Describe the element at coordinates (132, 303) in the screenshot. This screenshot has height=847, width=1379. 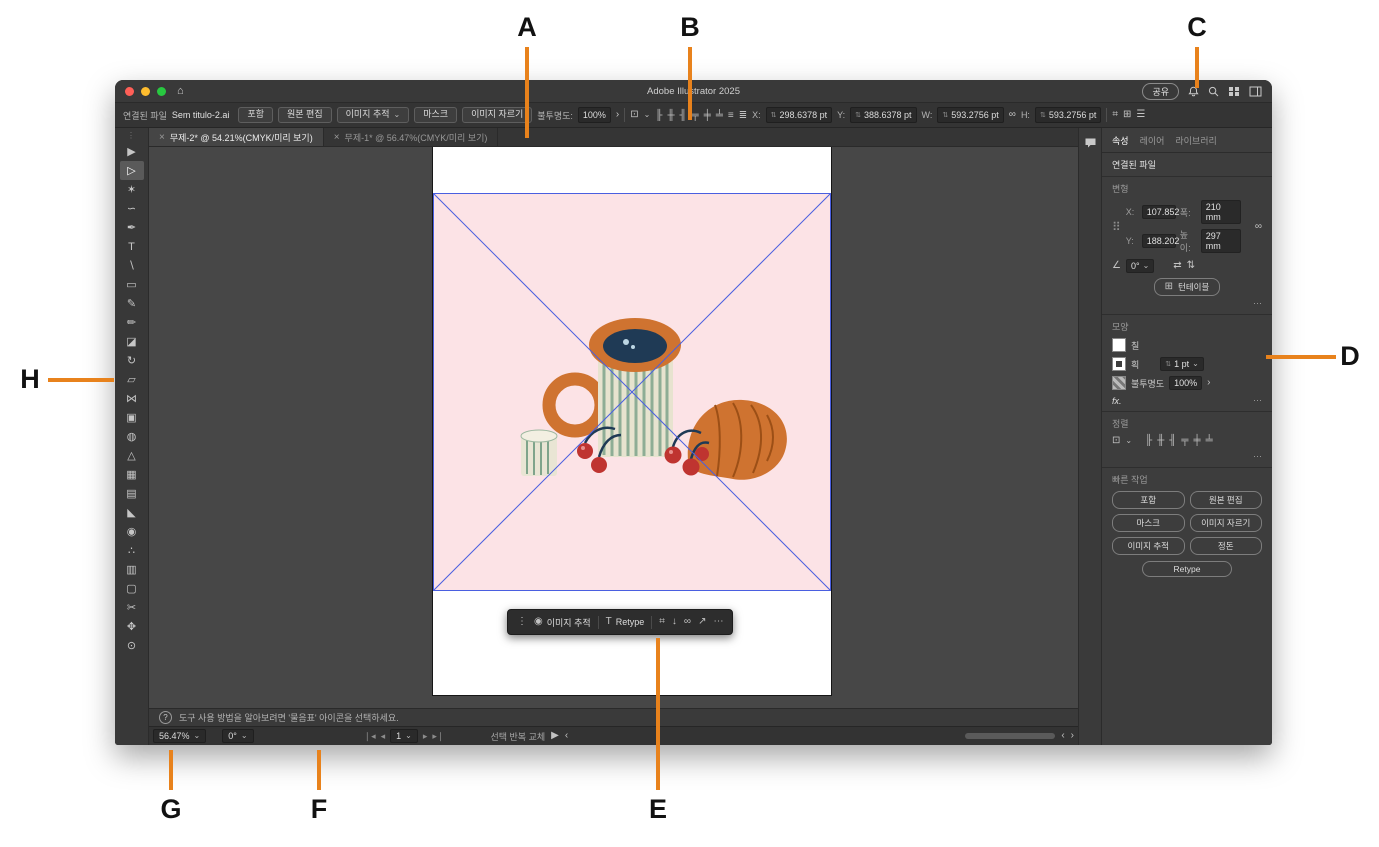
I see `paintbrush-tool: ✎` at that location.